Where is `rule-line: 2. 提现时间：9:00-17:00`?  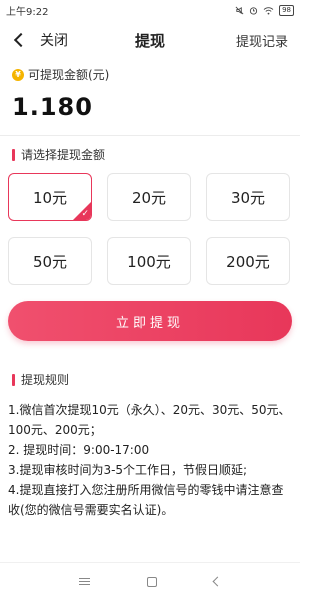 rule-line: 2. 提现时间：9:00-17:00 is located at coordinates (79, 450).